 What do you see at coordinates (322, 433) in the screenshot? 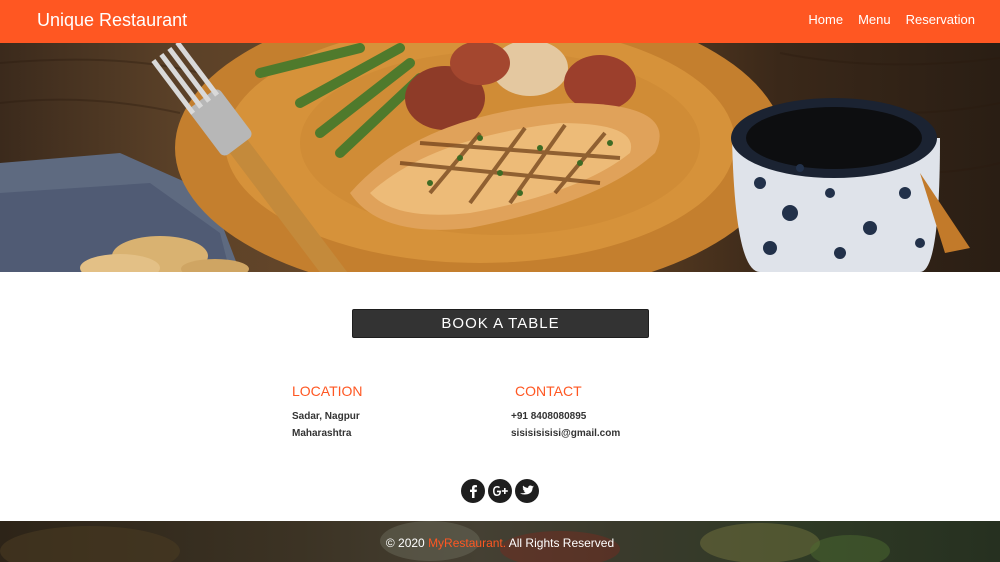
I see `location-line-2: Maharashtra` at bounding box center [322, 433].